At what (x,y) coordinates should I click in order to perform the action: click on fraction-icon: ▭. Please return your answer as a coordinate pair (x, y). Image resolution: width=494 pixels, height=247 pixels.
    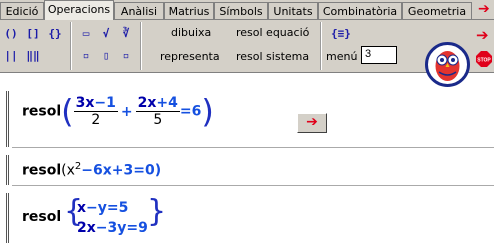
    Looking at the image, I should click on (86, 34).